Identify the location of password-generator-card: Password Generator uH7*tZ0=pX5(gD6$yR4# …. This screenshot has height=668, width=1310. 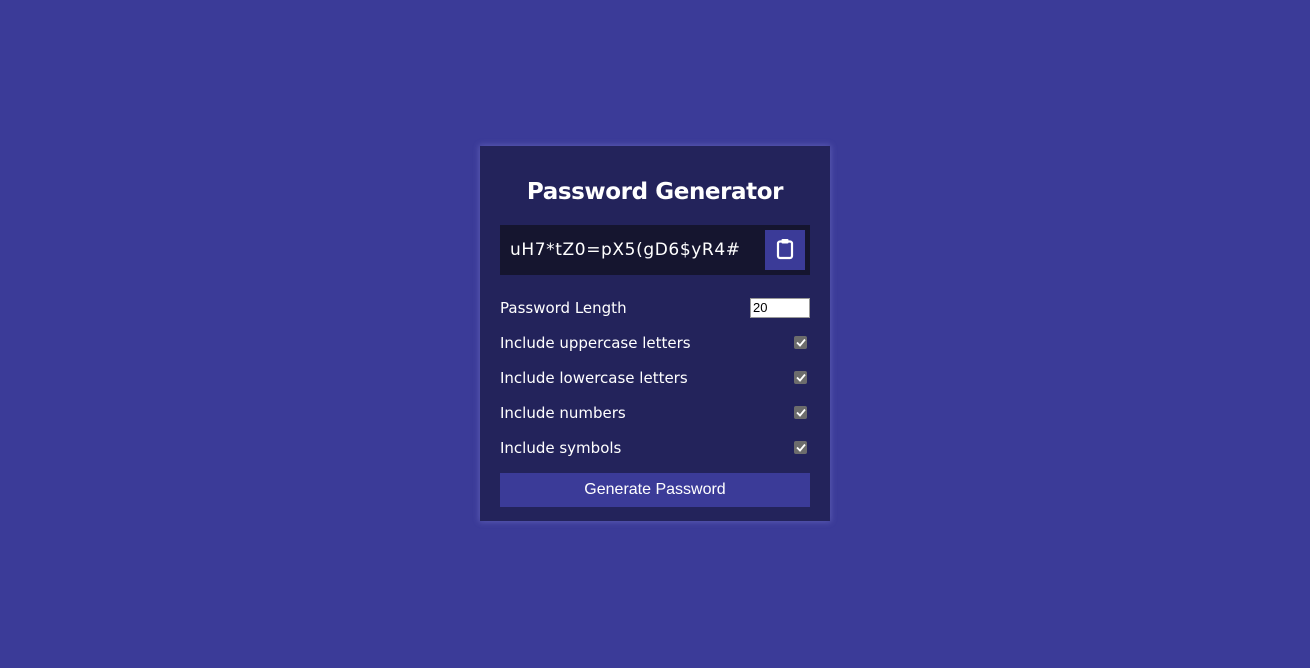
(655, 333).